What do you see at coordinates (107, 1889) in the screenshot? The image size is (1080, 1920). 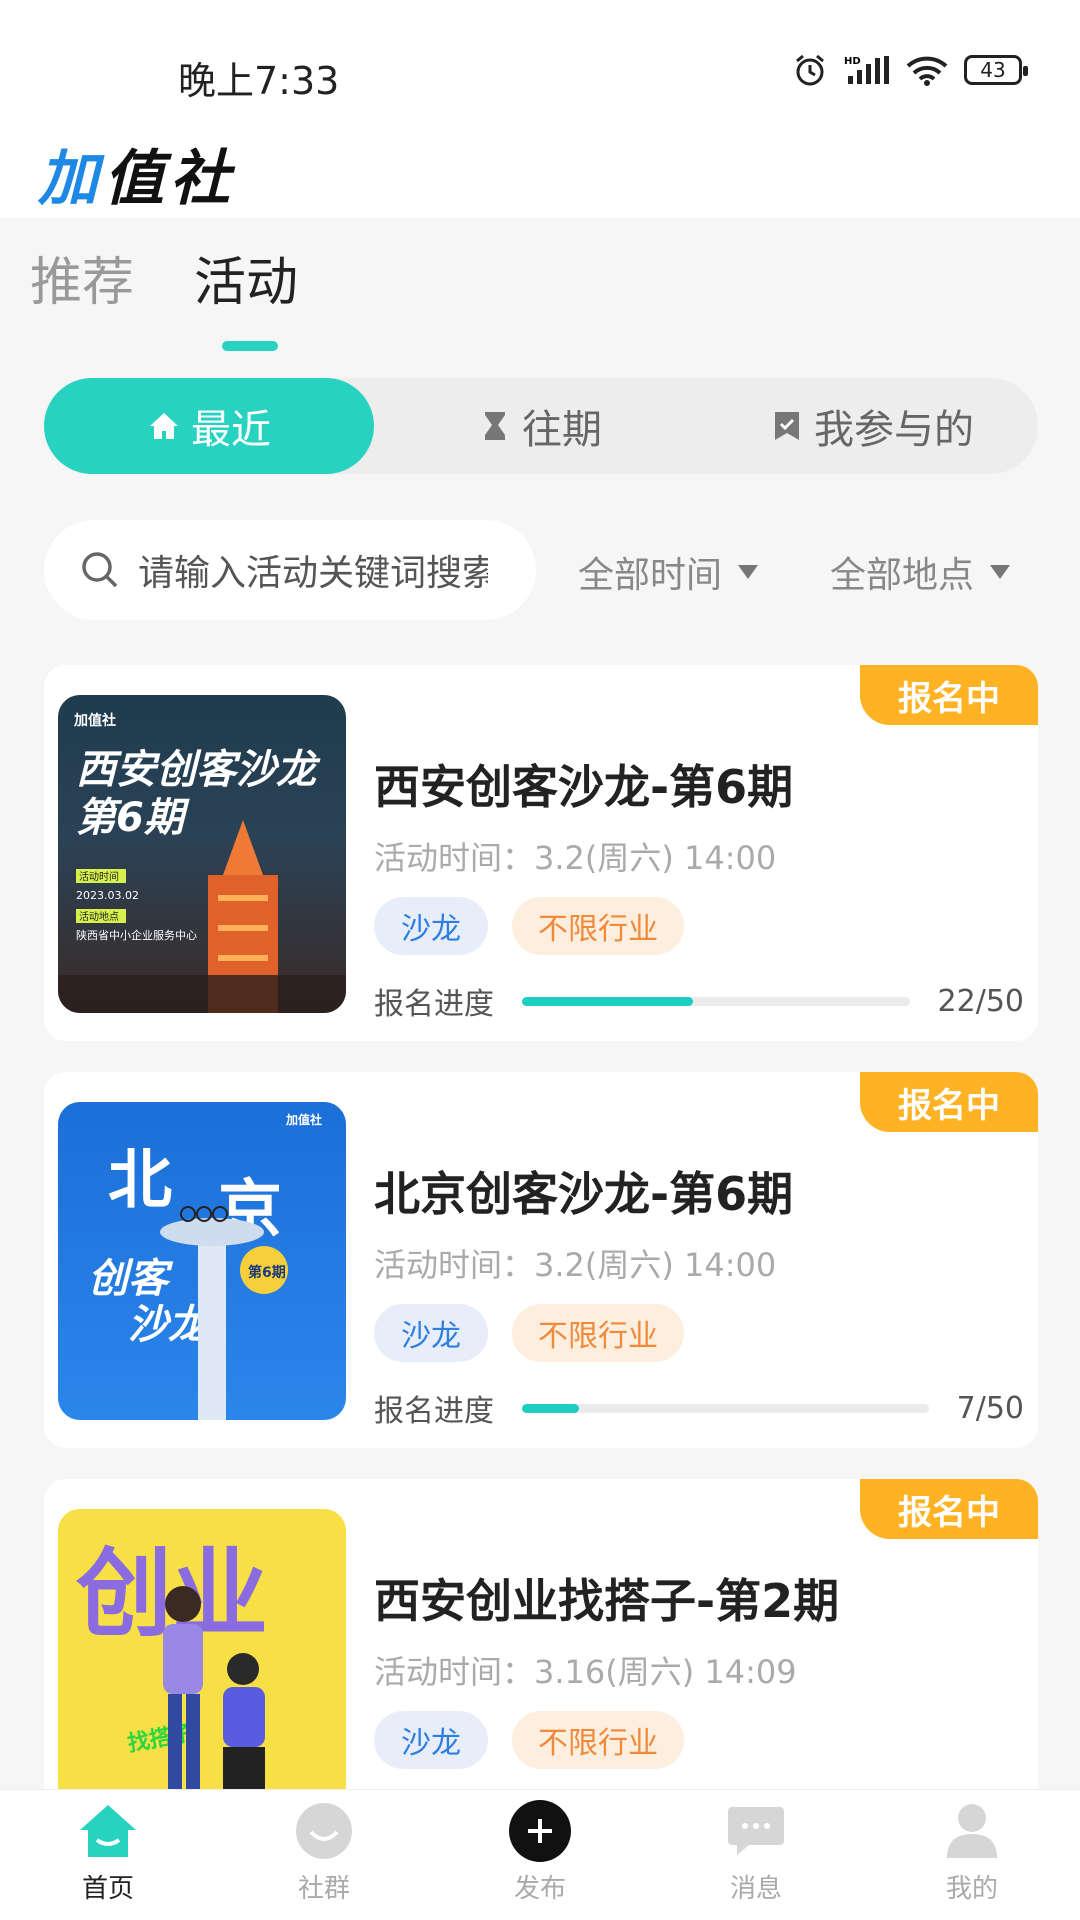 I see `nav-label: 首页` at bounding box center [107, 1889].